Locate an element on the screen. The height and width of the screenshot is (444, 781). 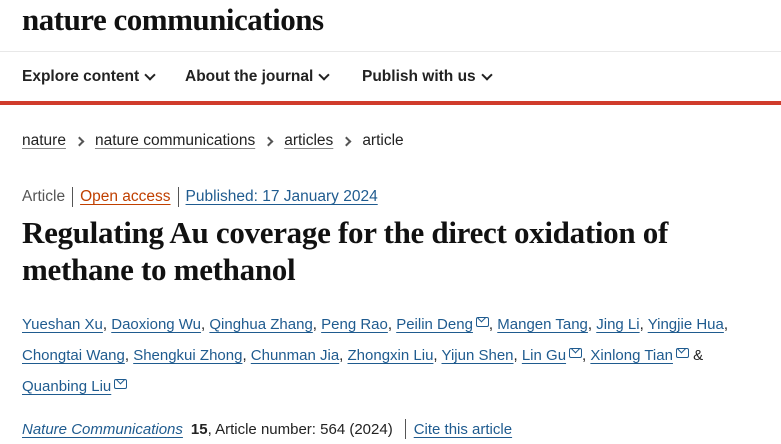
author-link: Xinlong Tian is located at coordinates (631, 355).